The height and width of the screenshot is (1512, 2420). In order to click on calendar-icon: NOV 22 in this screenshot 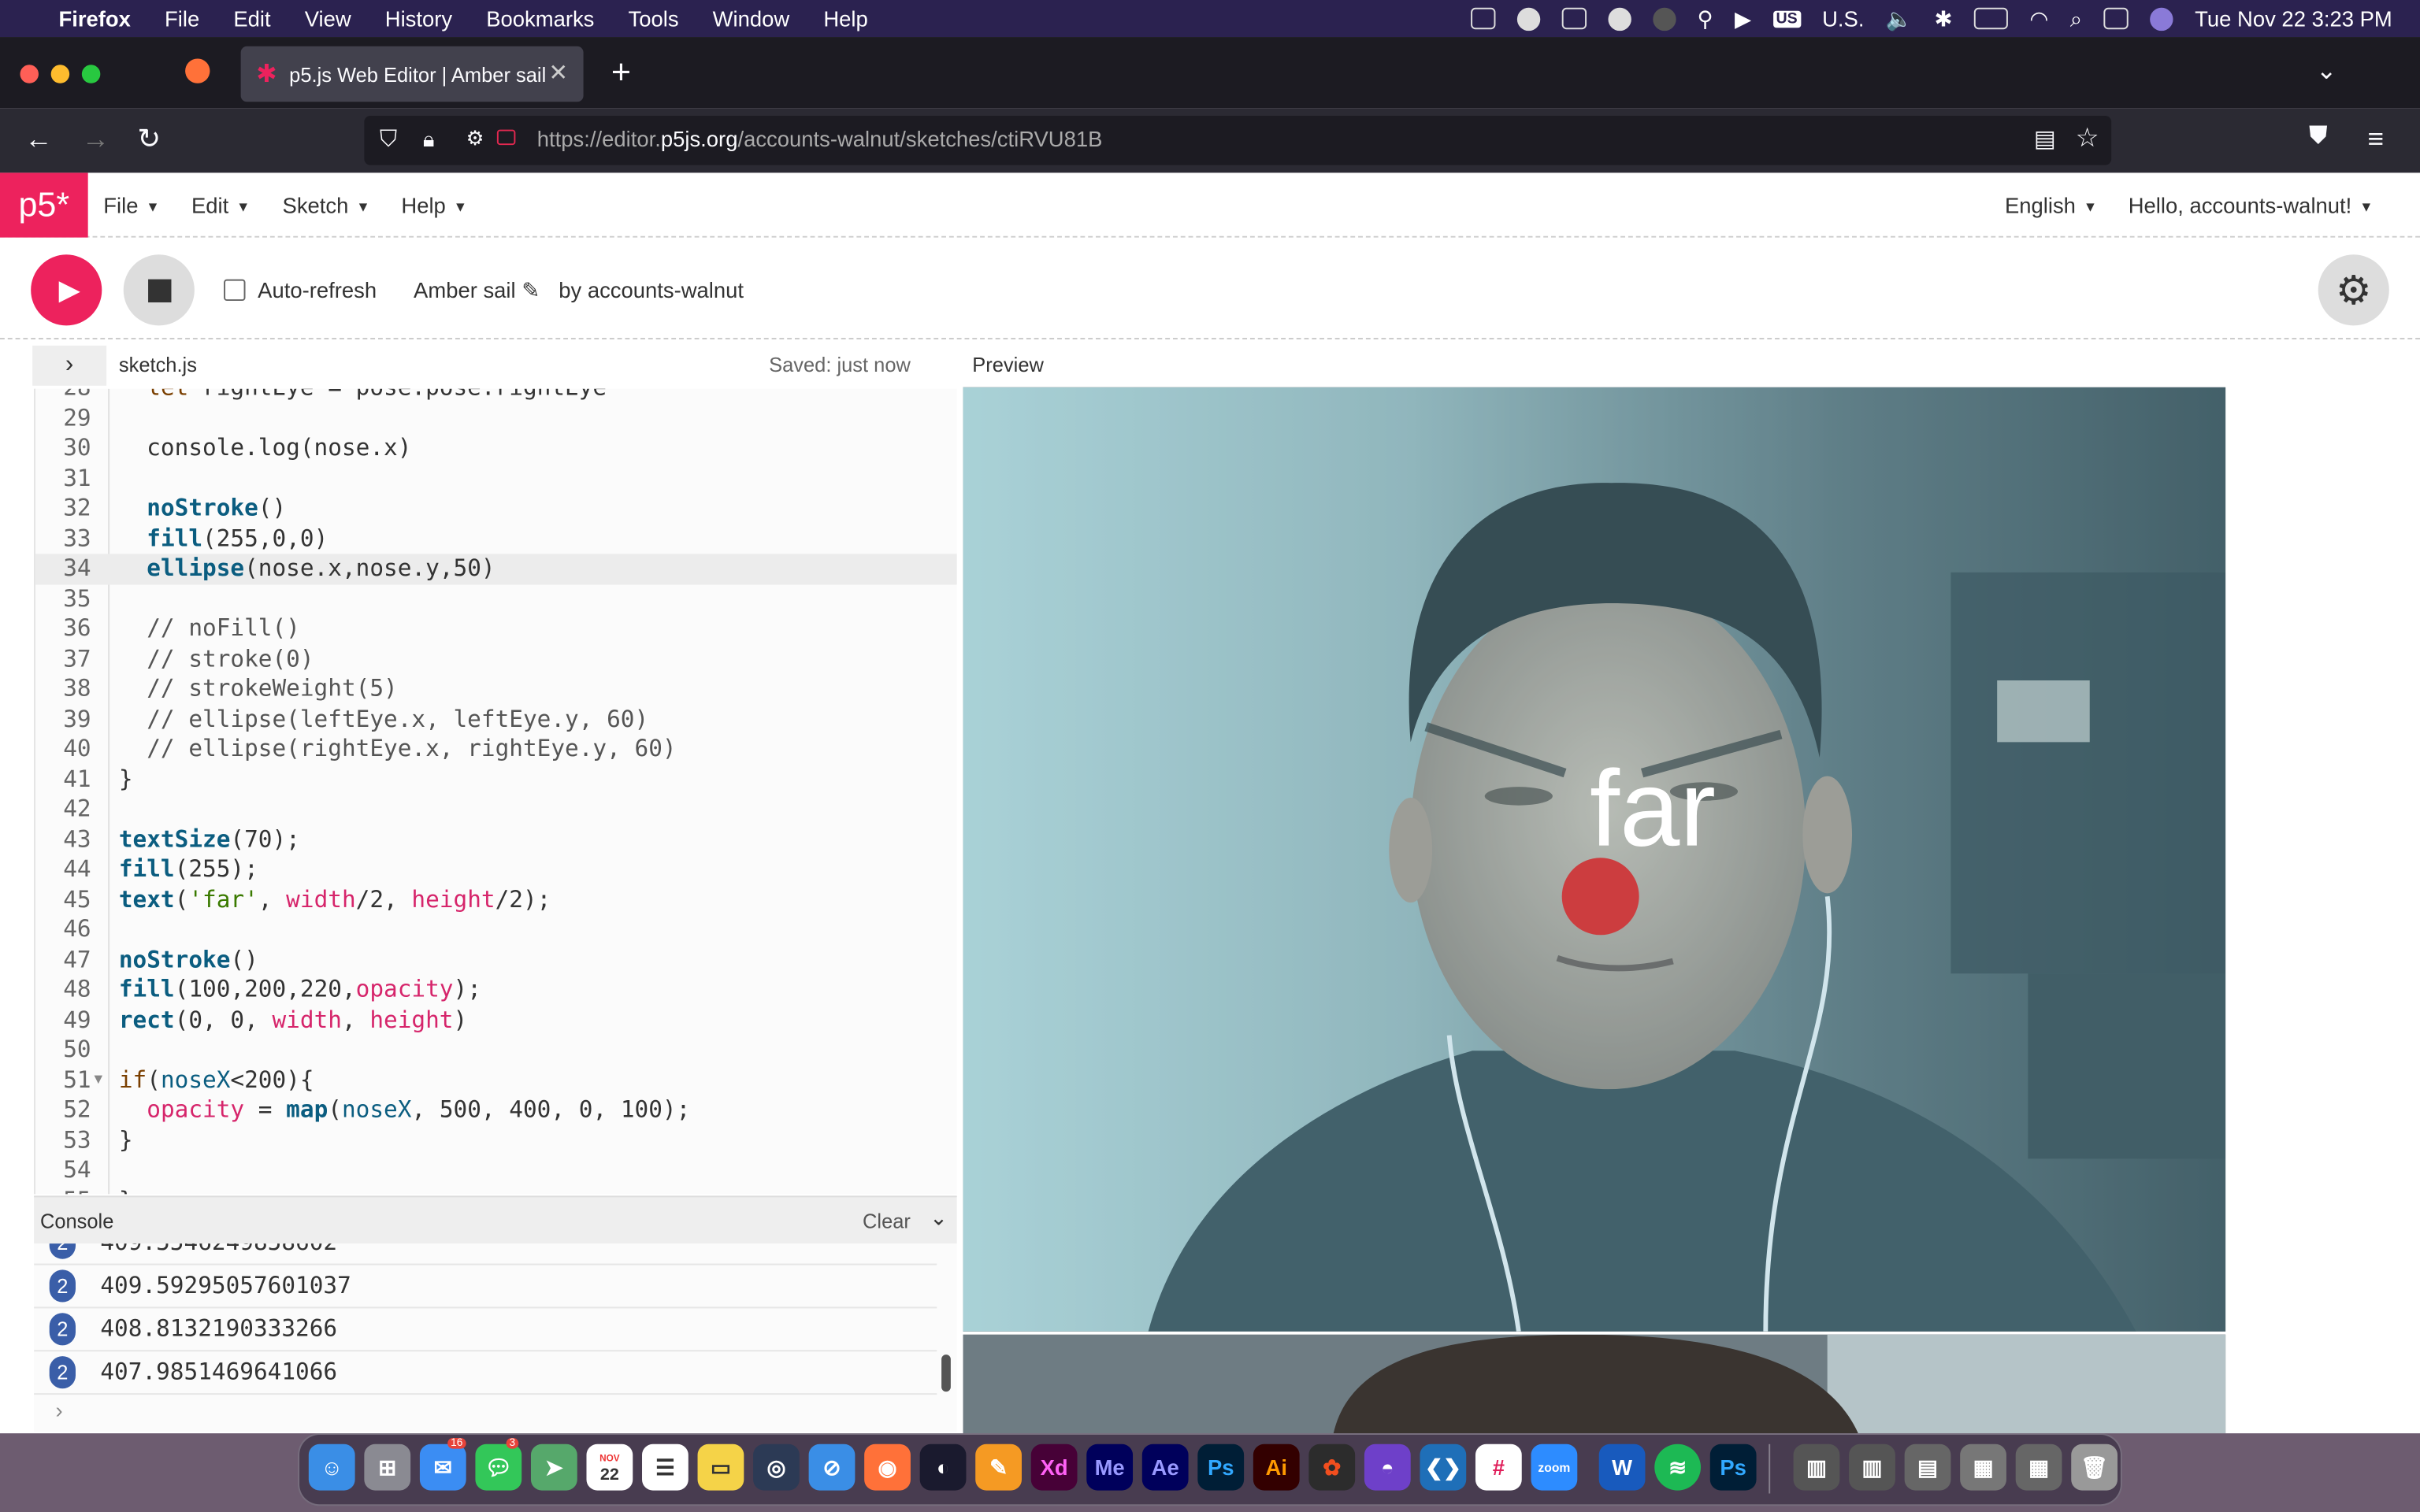, I will do `click(609, 1467)`.